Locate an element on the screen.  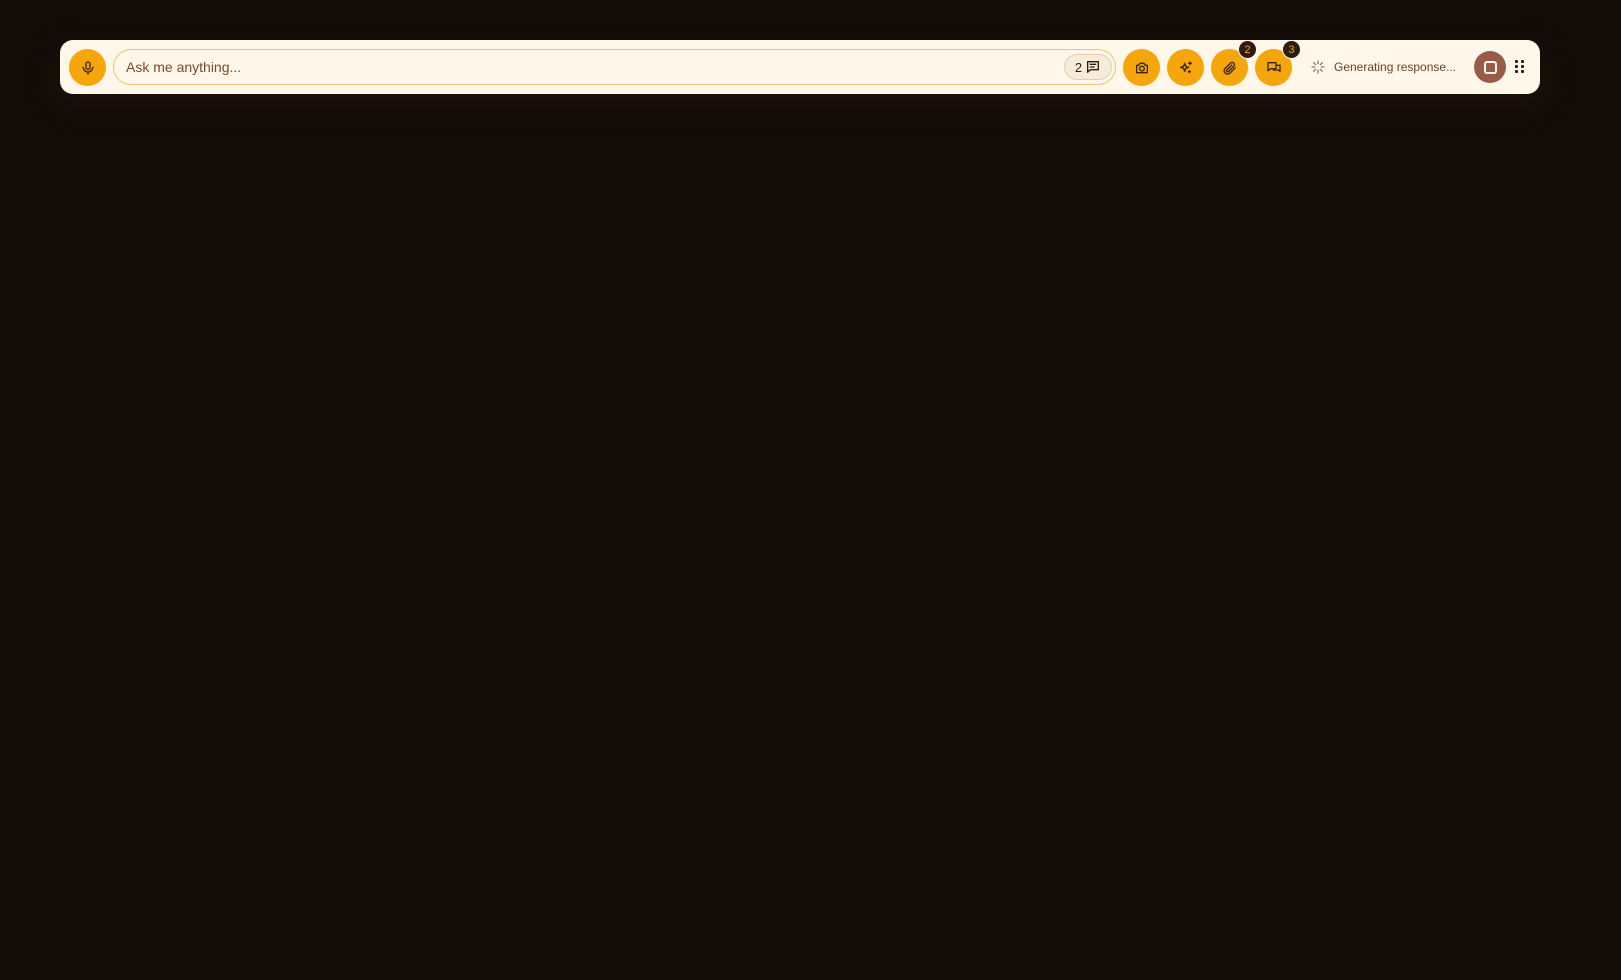
message-input is located at coordinates (584, 67).